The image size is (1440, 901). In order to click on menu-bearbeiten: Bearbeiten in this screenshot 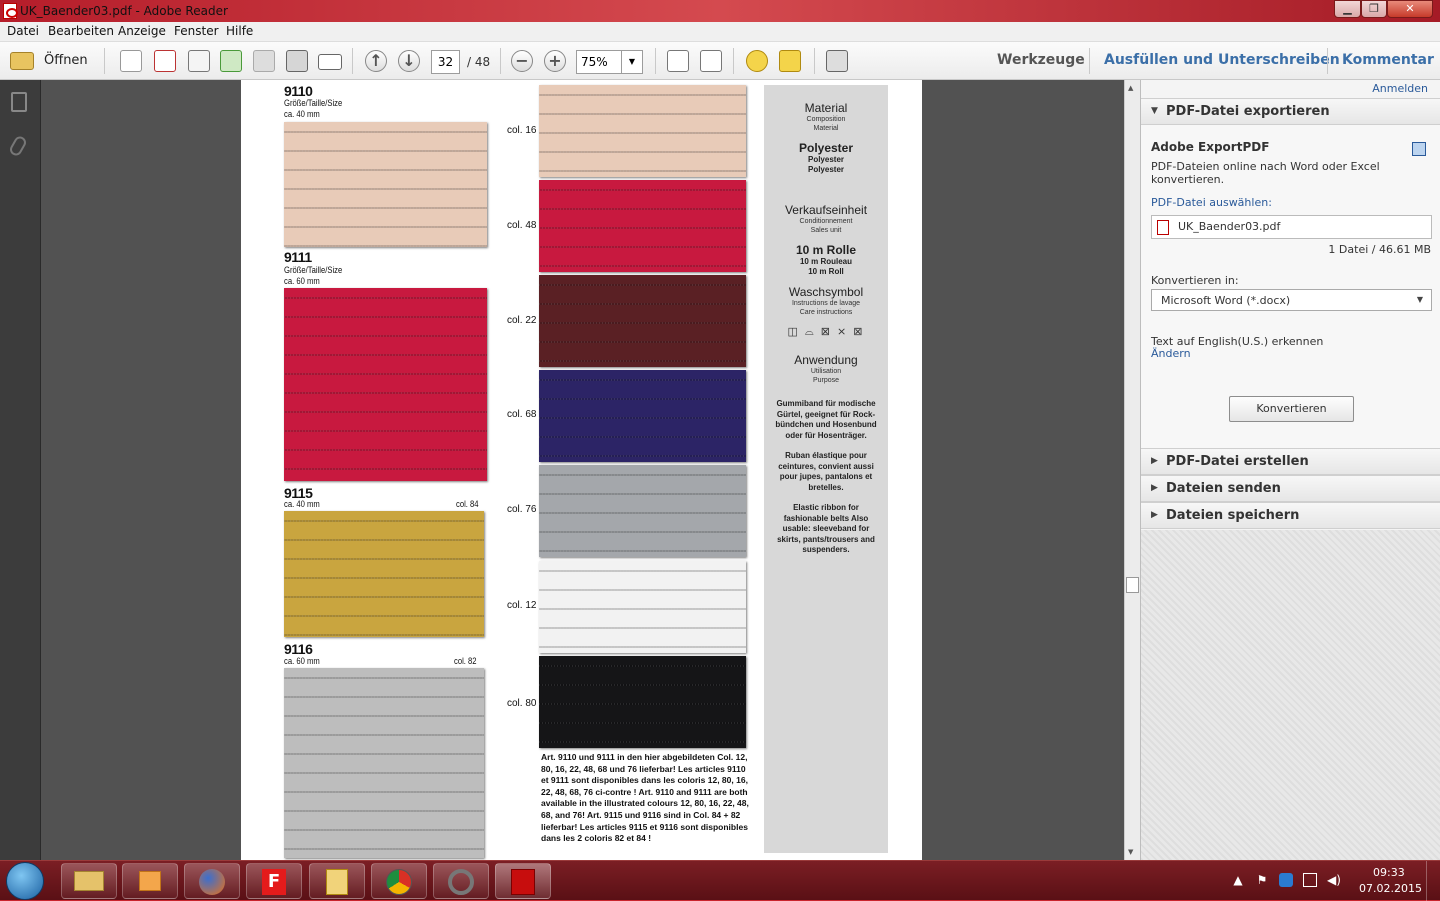, I will do `click(81, 31)`.